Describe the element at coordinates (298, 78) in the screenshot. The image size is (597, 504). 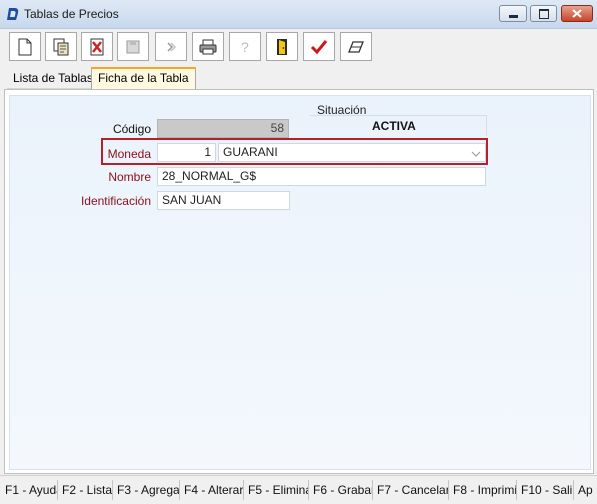
I see `tab-strip: Lista de Tablas Ficha de la Tabla` at that location.